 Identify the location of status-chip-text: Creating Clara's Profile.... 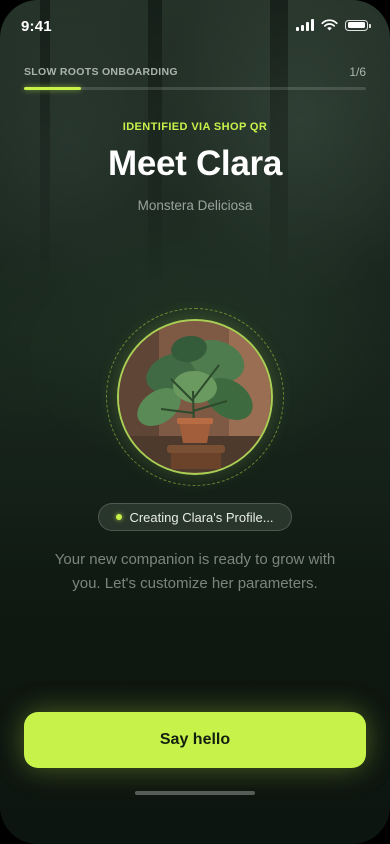
(201, 517).